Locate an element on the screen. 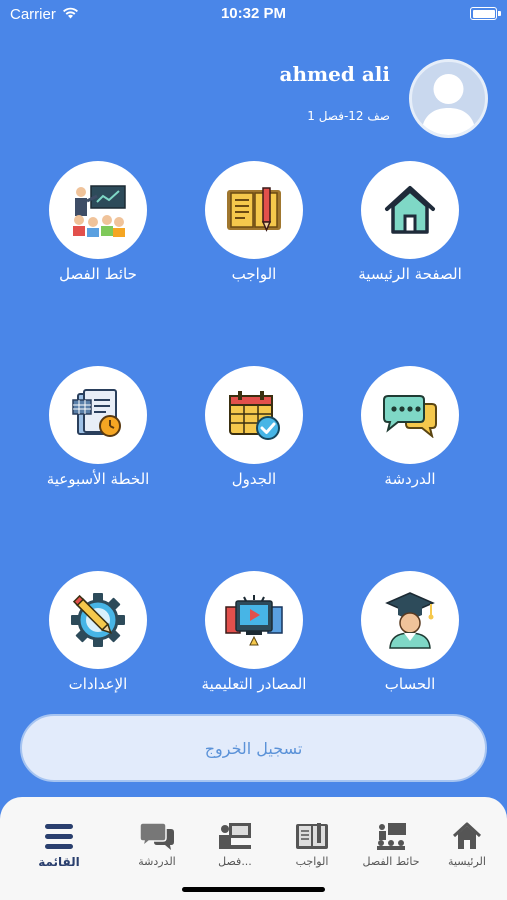 The image size is (507, 900). nav-item-chat-label: الدردشة is located at coordinates (157, 861).